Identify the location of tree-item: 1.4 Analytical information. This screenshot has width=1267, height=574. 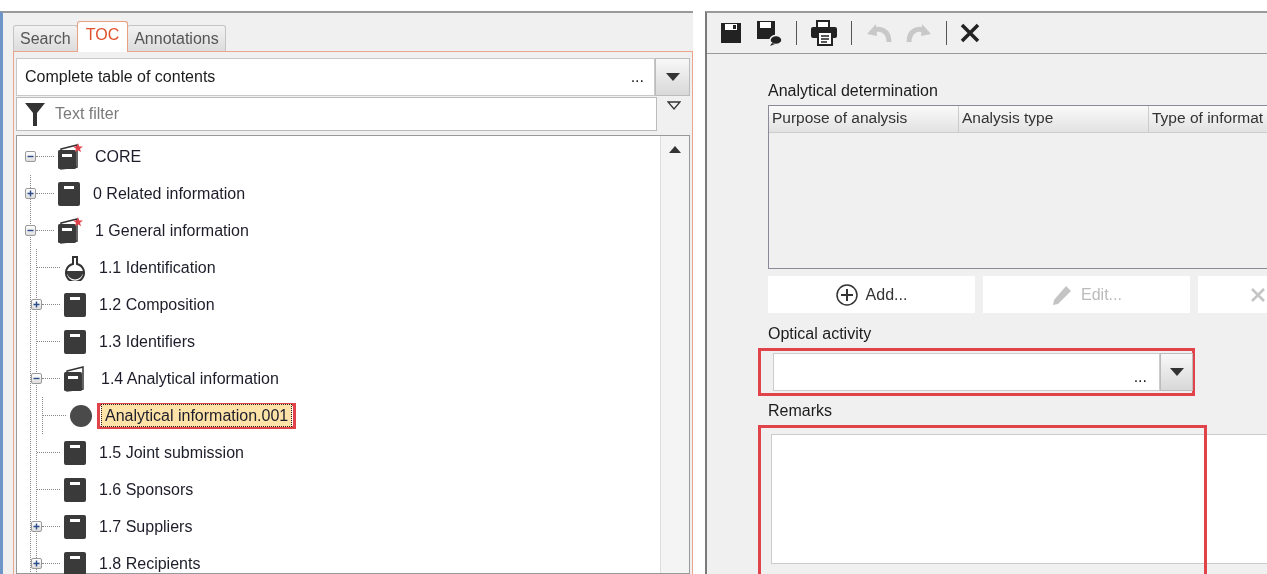
(190, 378).